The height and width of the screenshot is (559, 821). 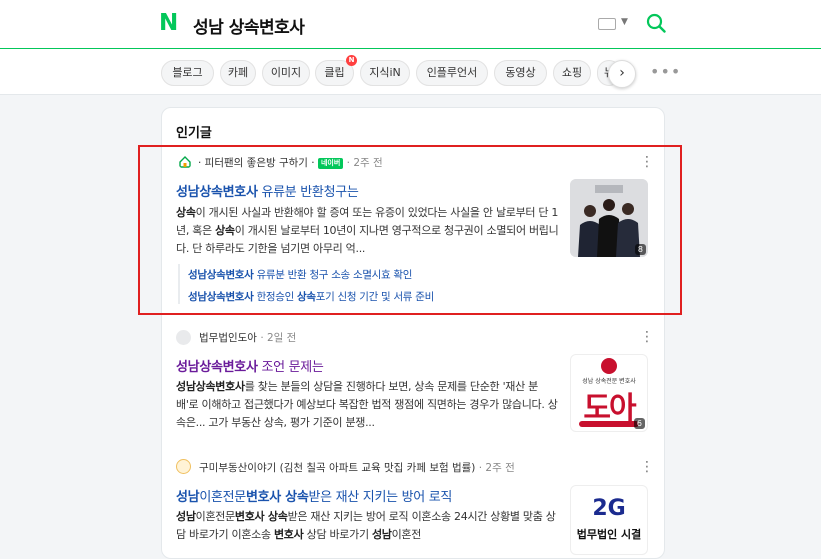 What do you see at coordinates (656, 23) in the screenshot?
I see `search-icon` at bounding box center [656, 23].